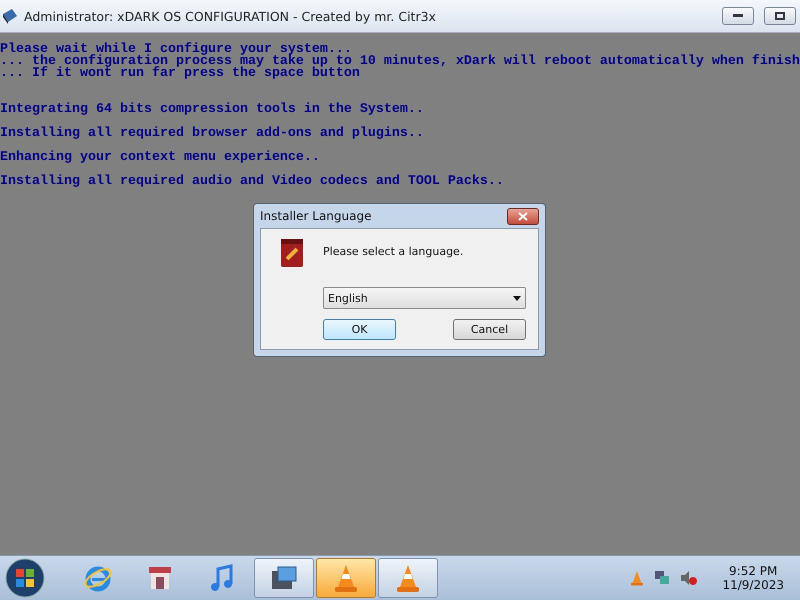 This screenshot has width=800, height=600. I want to click on music-note-icon, so click(222, 578).